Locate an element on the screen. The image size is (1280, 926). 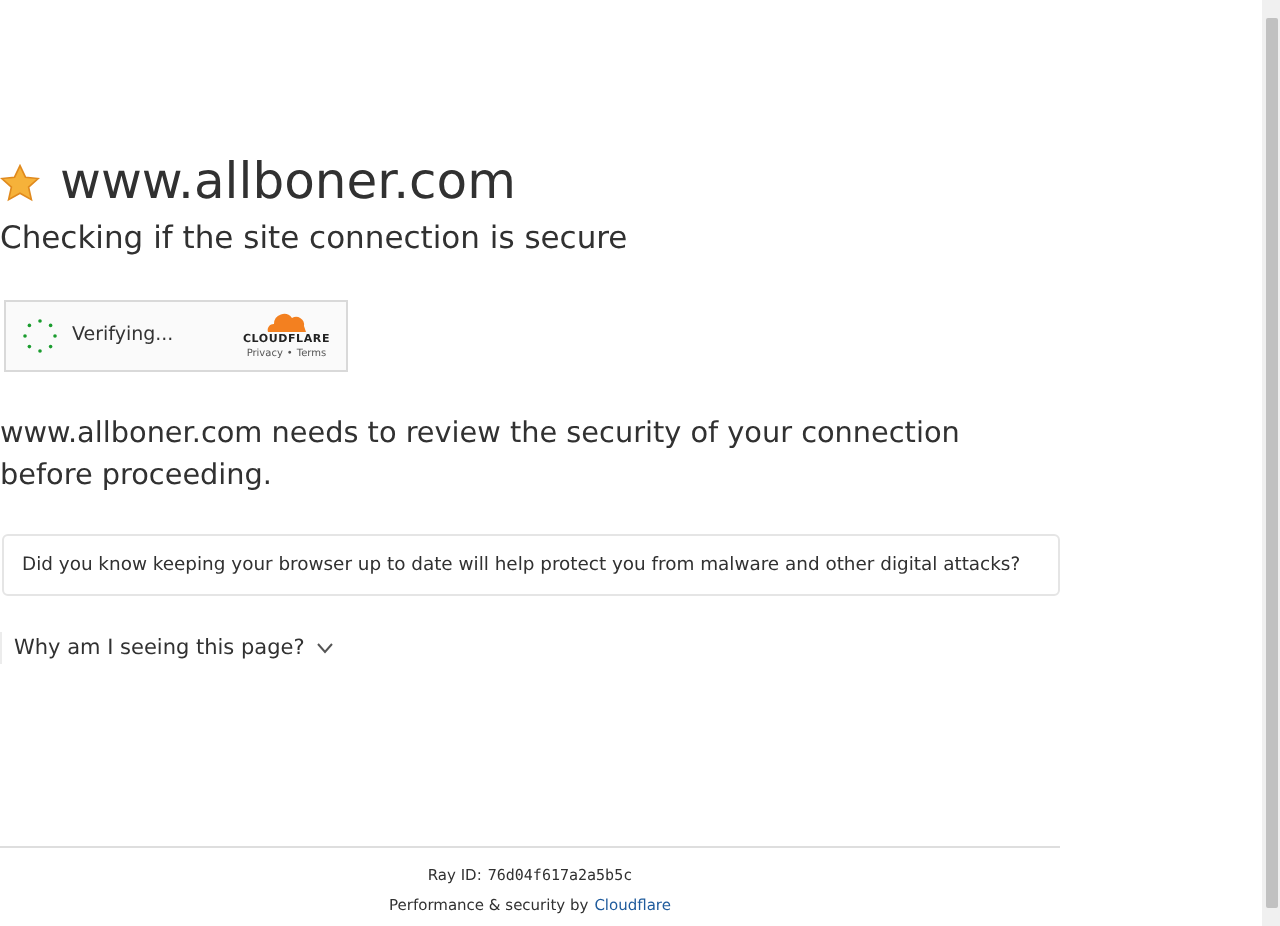
spinner-icon is located at coordinates (40, 336).